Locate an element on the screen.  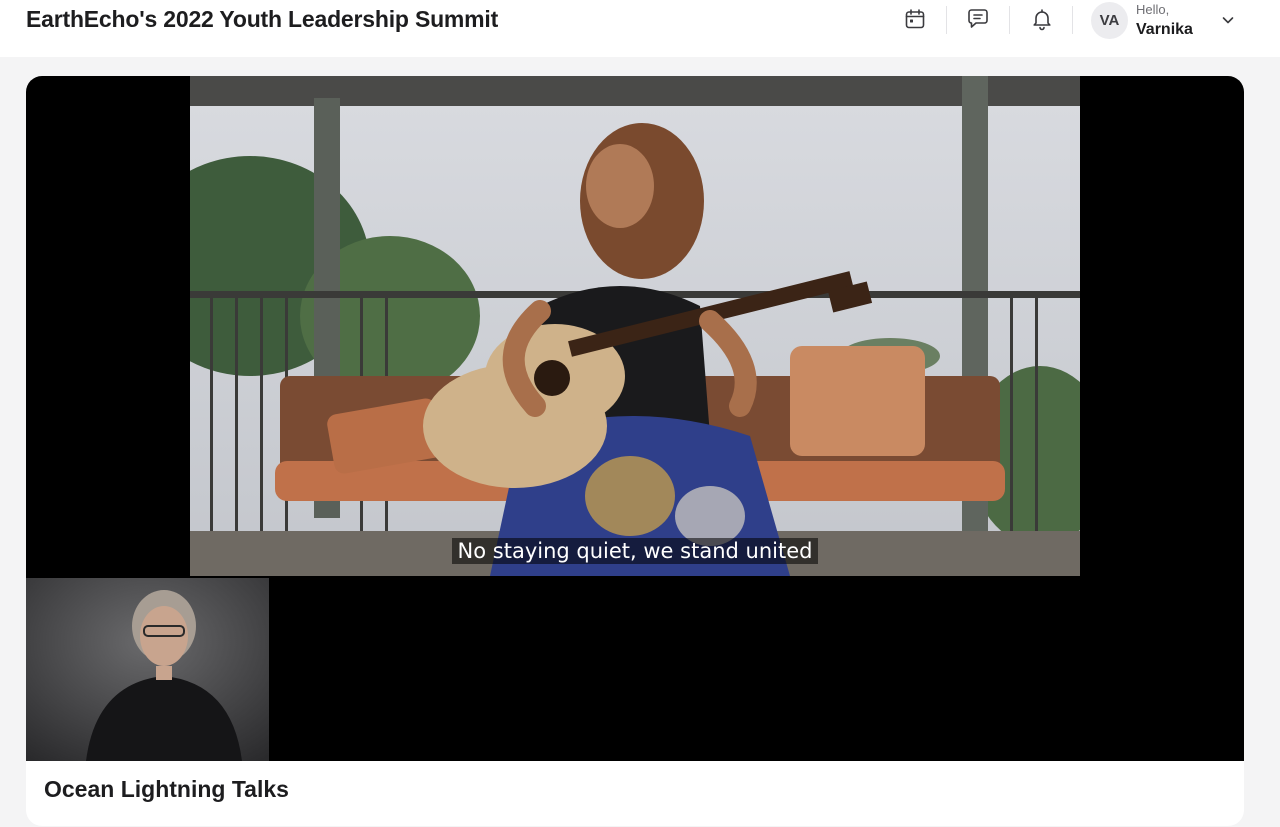
chat-button is located at coordinates (978, 19).